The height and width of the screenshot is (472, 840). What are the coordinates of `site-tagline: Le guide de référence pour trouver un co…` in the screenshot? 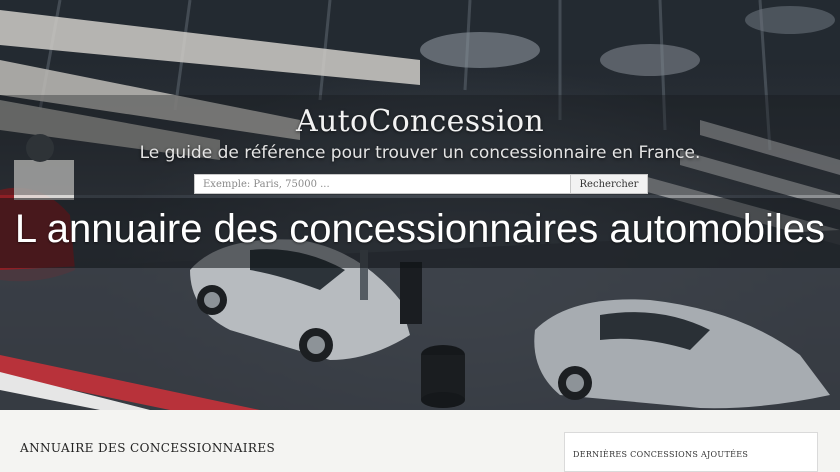 It's located at (420, 153).